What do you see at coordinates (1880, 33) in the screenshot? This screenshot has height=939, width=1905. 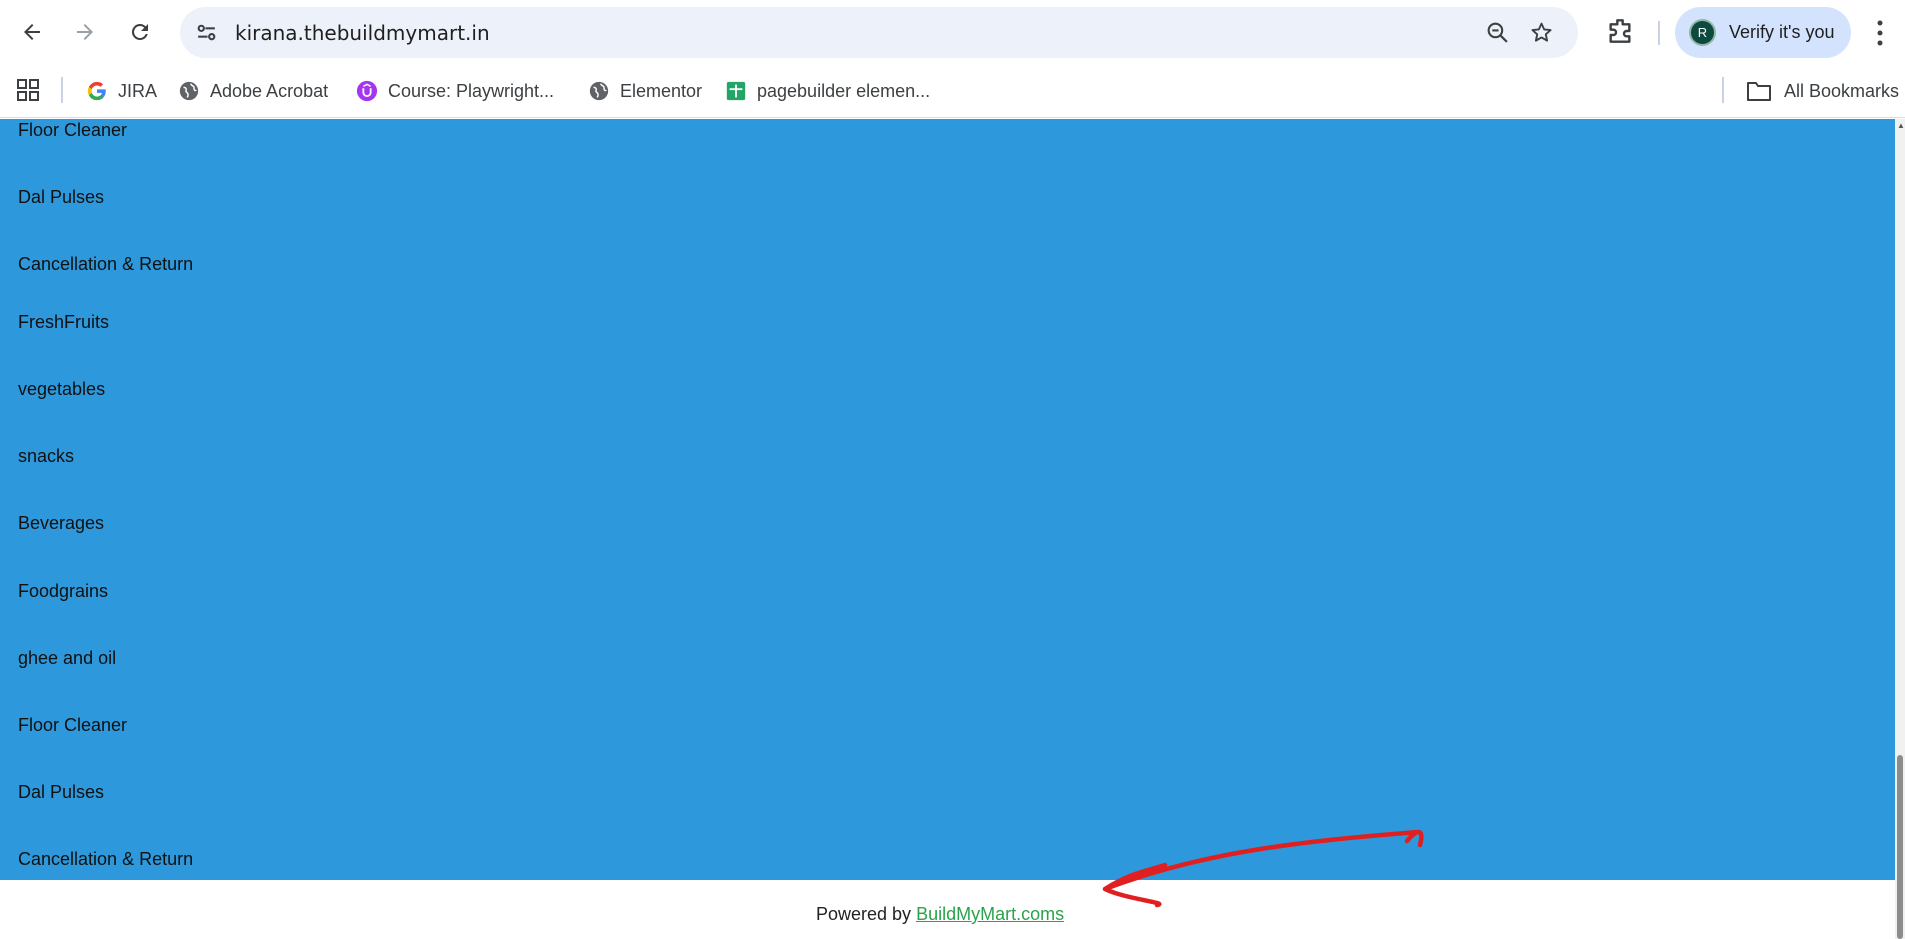 I see `more-menu-icon` at bounding box center [1880, 33].